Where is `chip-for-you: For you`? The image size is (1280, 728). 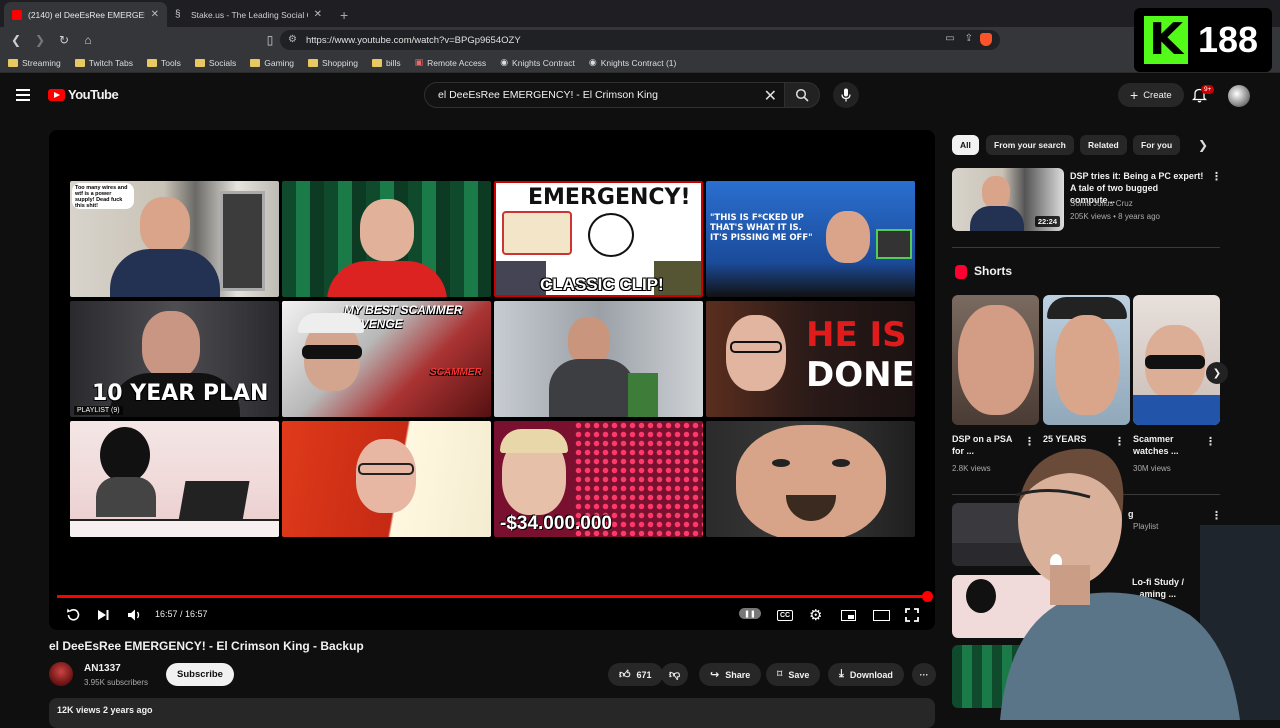 chip-for-you: For you is located at coordinates (1157, 145).